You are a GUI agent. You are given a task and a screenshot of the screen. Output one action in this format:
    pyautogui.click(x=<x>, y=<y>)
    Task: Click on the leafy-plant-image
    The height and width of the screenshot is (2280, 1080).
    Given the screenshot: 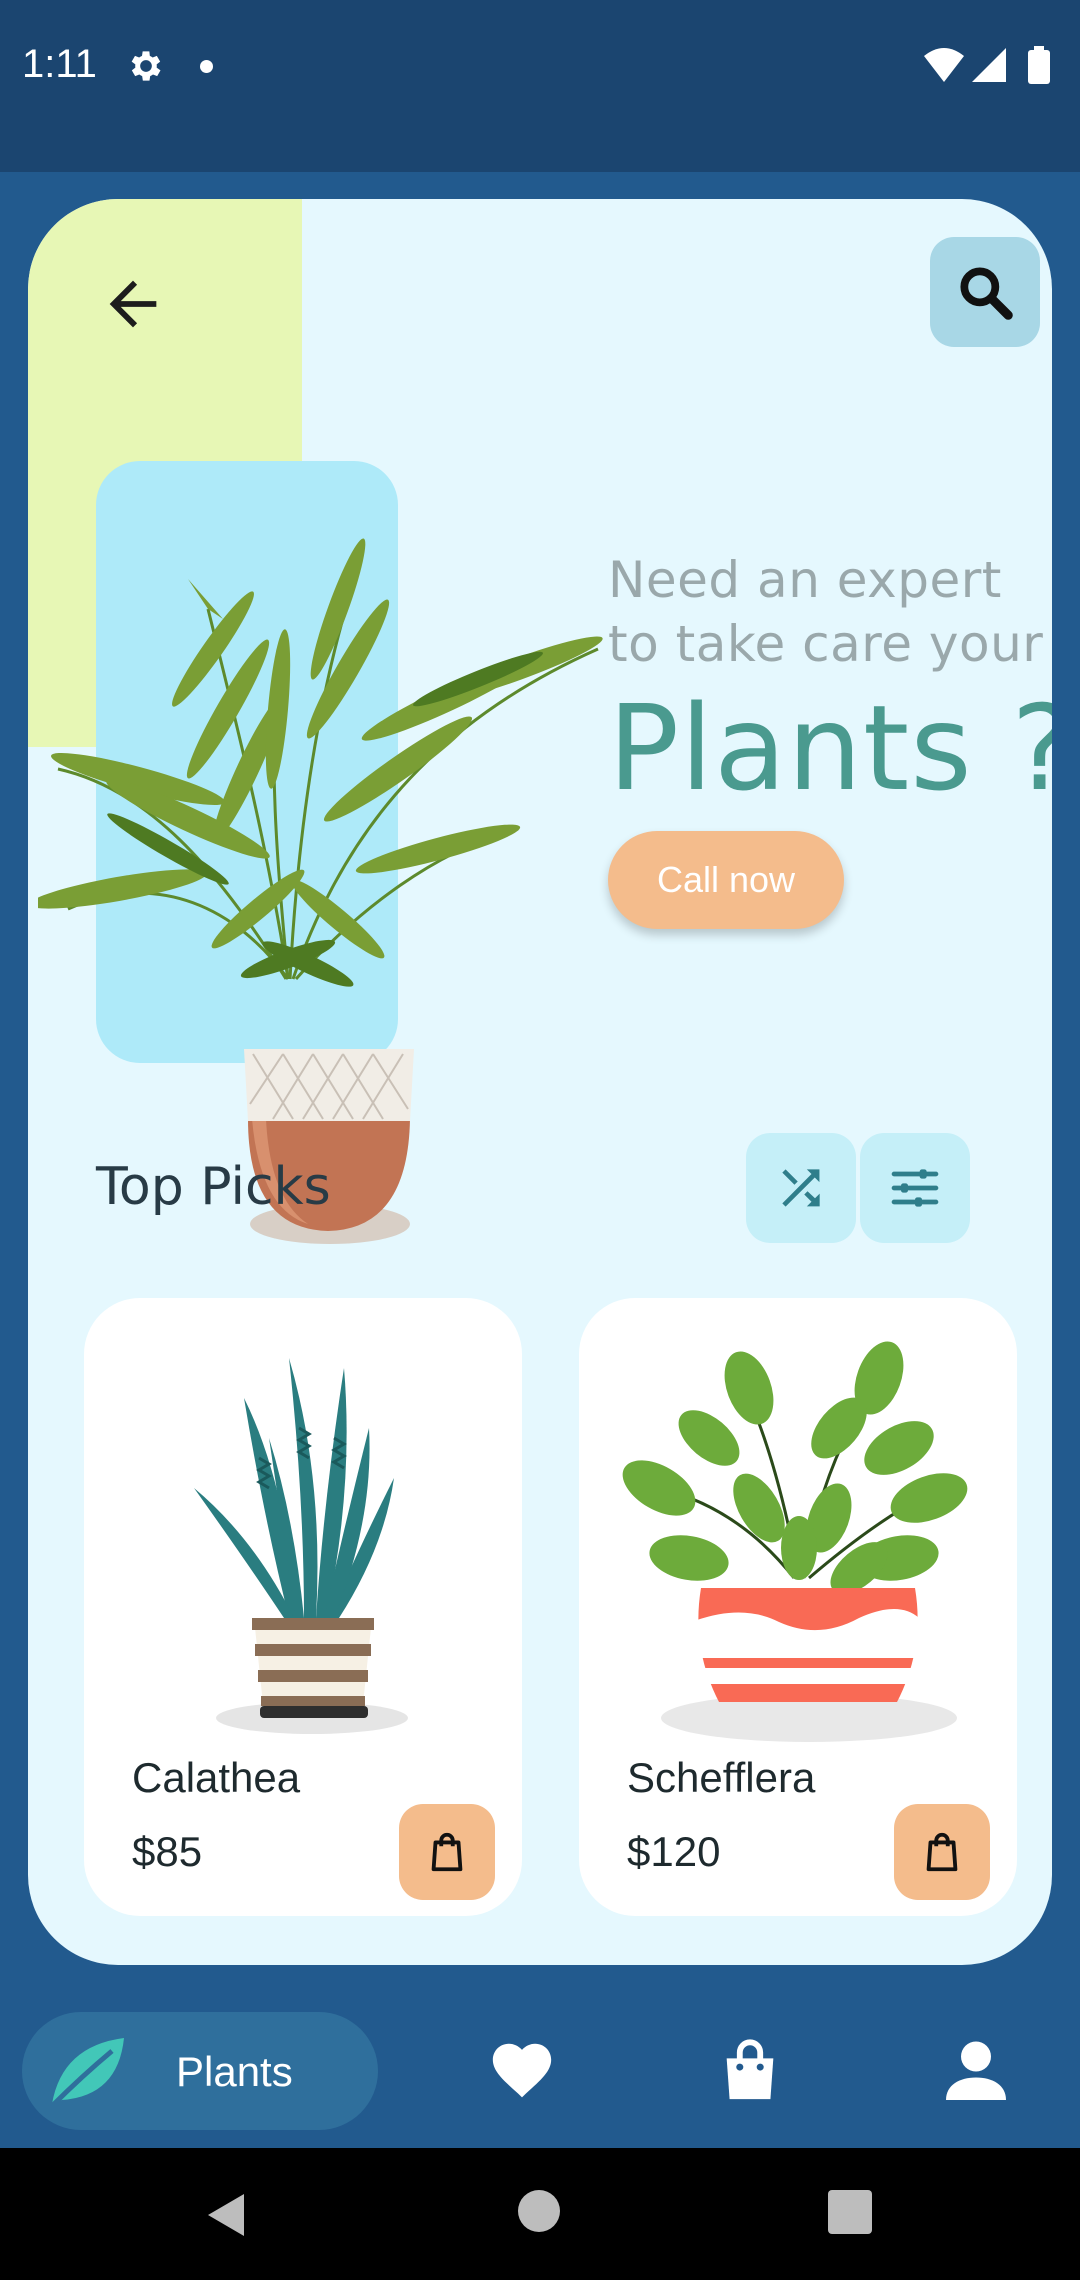 What is the action you would take?
    pyautogui.click(x=795, y=1541)
    